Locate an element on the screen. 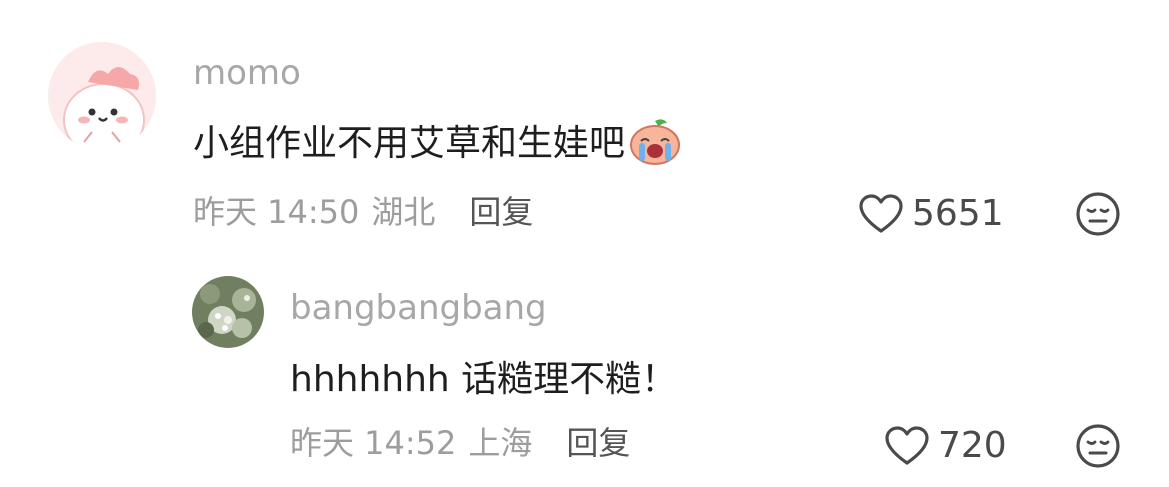  comment-time: 昨天 14:52 is located at coordinates (373, 443).